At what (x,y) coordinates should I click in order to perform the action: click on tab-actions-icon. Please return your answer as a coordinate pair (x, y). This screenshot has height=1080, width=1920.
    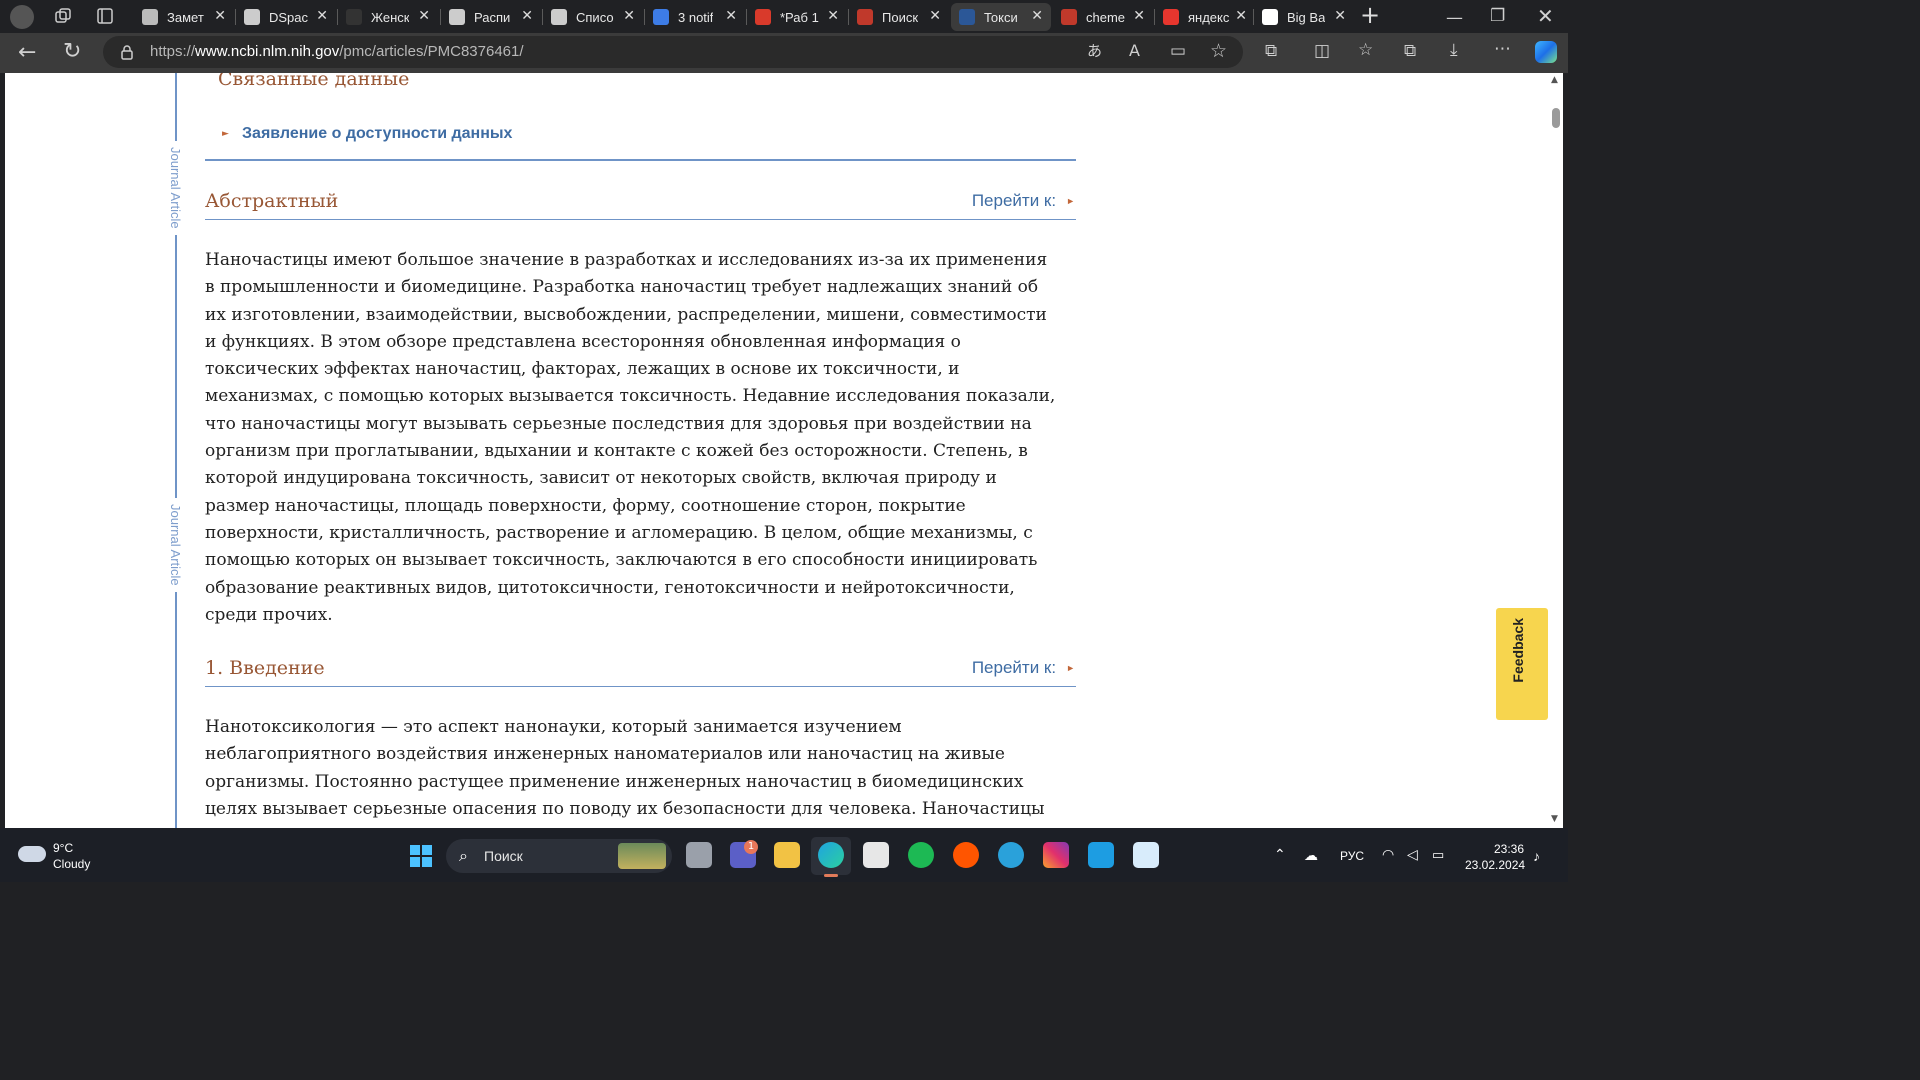
    Looking at the image, I should click on (105, 18).